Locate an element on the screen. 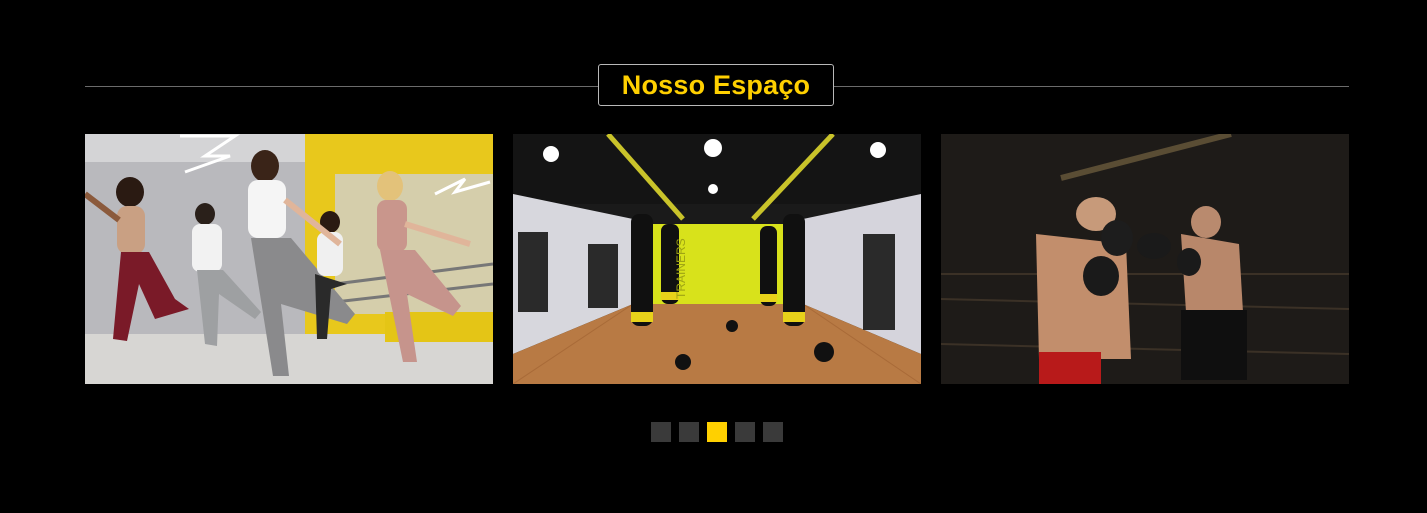 The height and width of the screenshot is (513, 1427). section-title: Nosso Espaço is located at coordinates (716, 84).